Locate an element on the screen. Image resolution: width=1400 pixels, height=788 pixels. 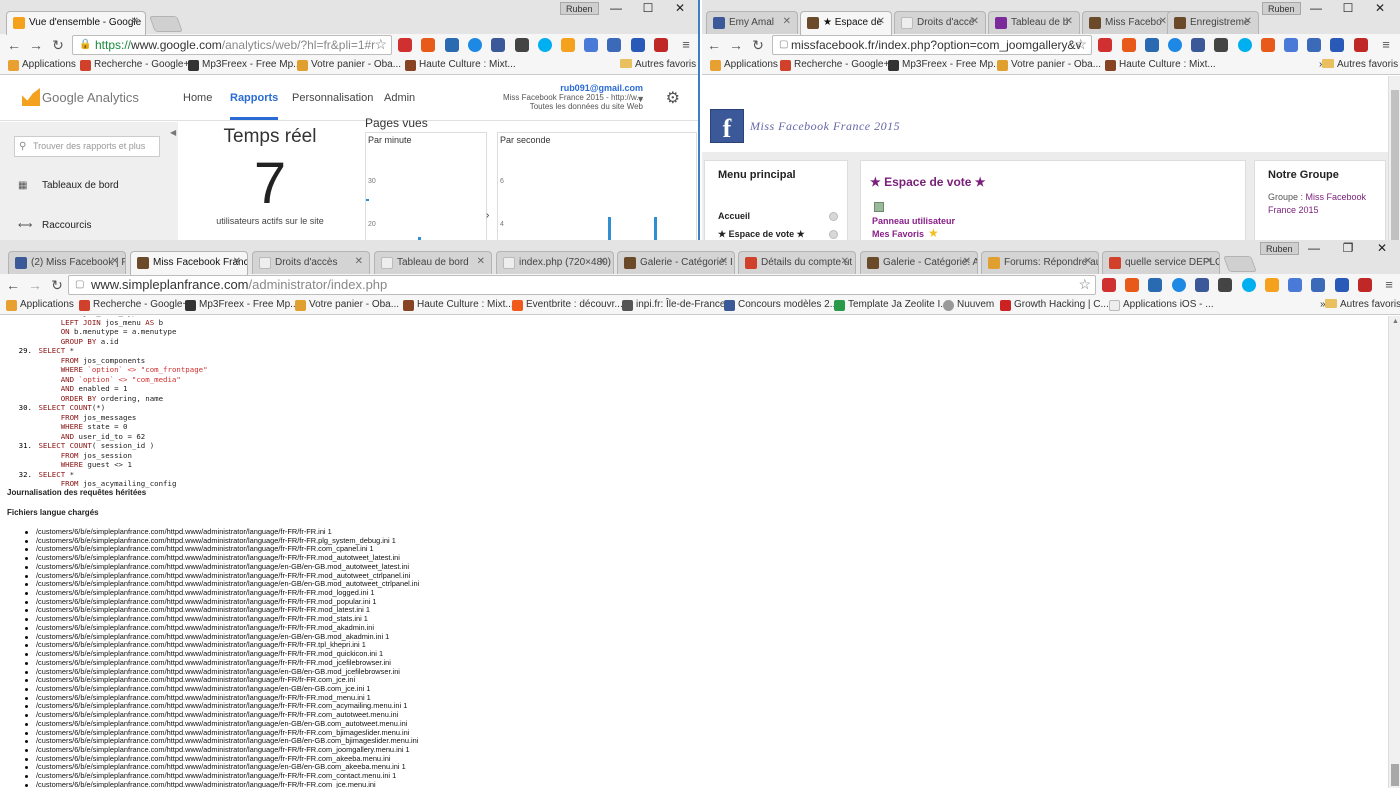
tab-miss-facebook-france: Miss Facebook Franc ✕ is located at coordinates (189, 263).